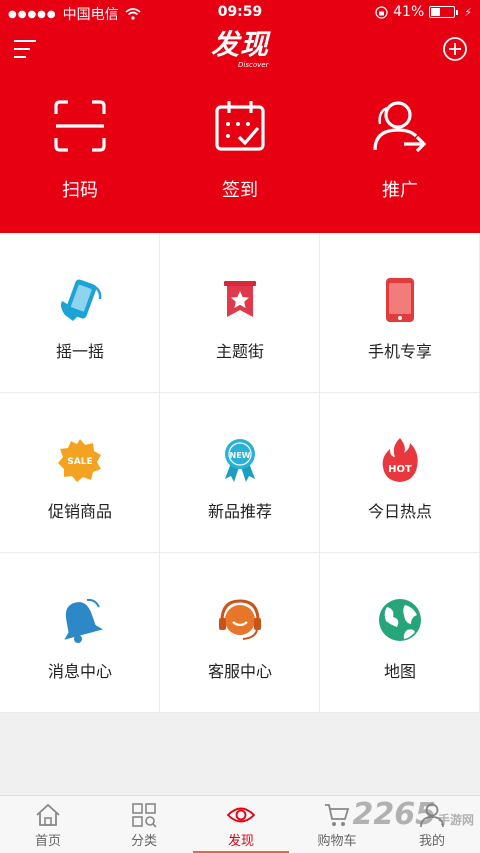 Image resolution: width=480 pixels, height=853 pixels. What do you see at coordinates (79, 671) in the screenshot?
I see `grid-item-label: 消息中心` at bounding box center [79, 671].